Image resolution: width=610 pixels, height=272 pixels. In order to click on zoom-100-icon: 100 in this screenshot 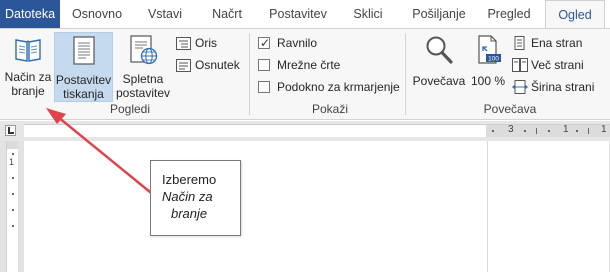, I will do `click(488, 51)`.